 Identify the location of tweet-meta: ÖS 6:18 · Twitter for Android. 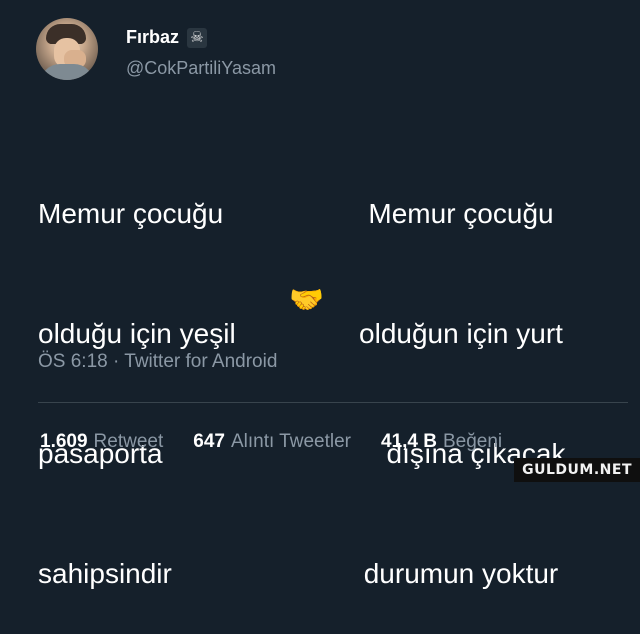
(157, 362).